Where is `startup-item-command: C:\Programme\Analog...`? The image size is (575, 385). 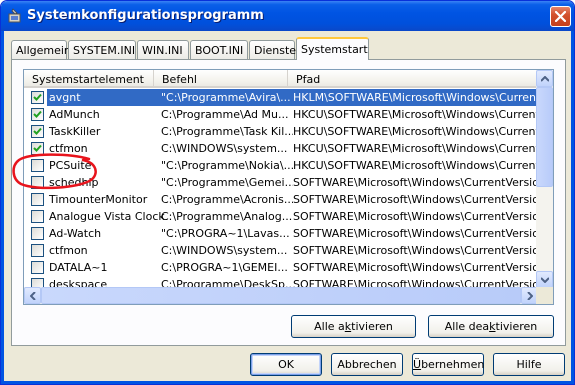 startup-item-command: C:\Programme\Analog... is located at coordinates (227, 216).